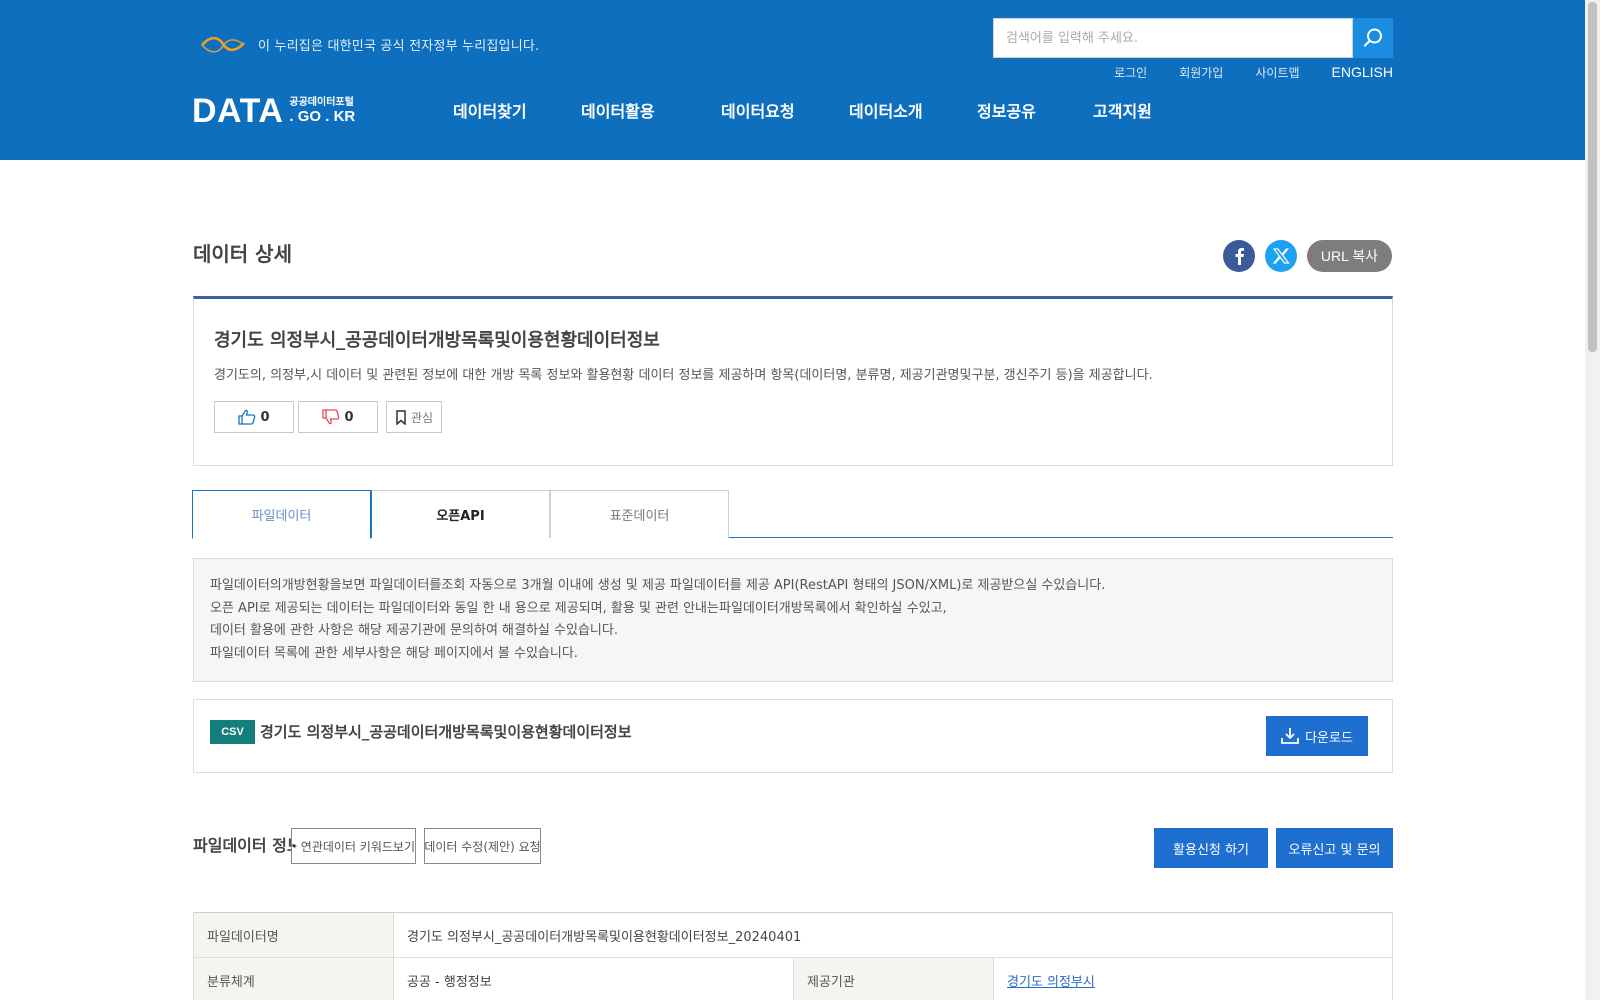 This screenshot has height=1000, width=1600. I want to click on login-link: 로그인, so click(1130, 72).